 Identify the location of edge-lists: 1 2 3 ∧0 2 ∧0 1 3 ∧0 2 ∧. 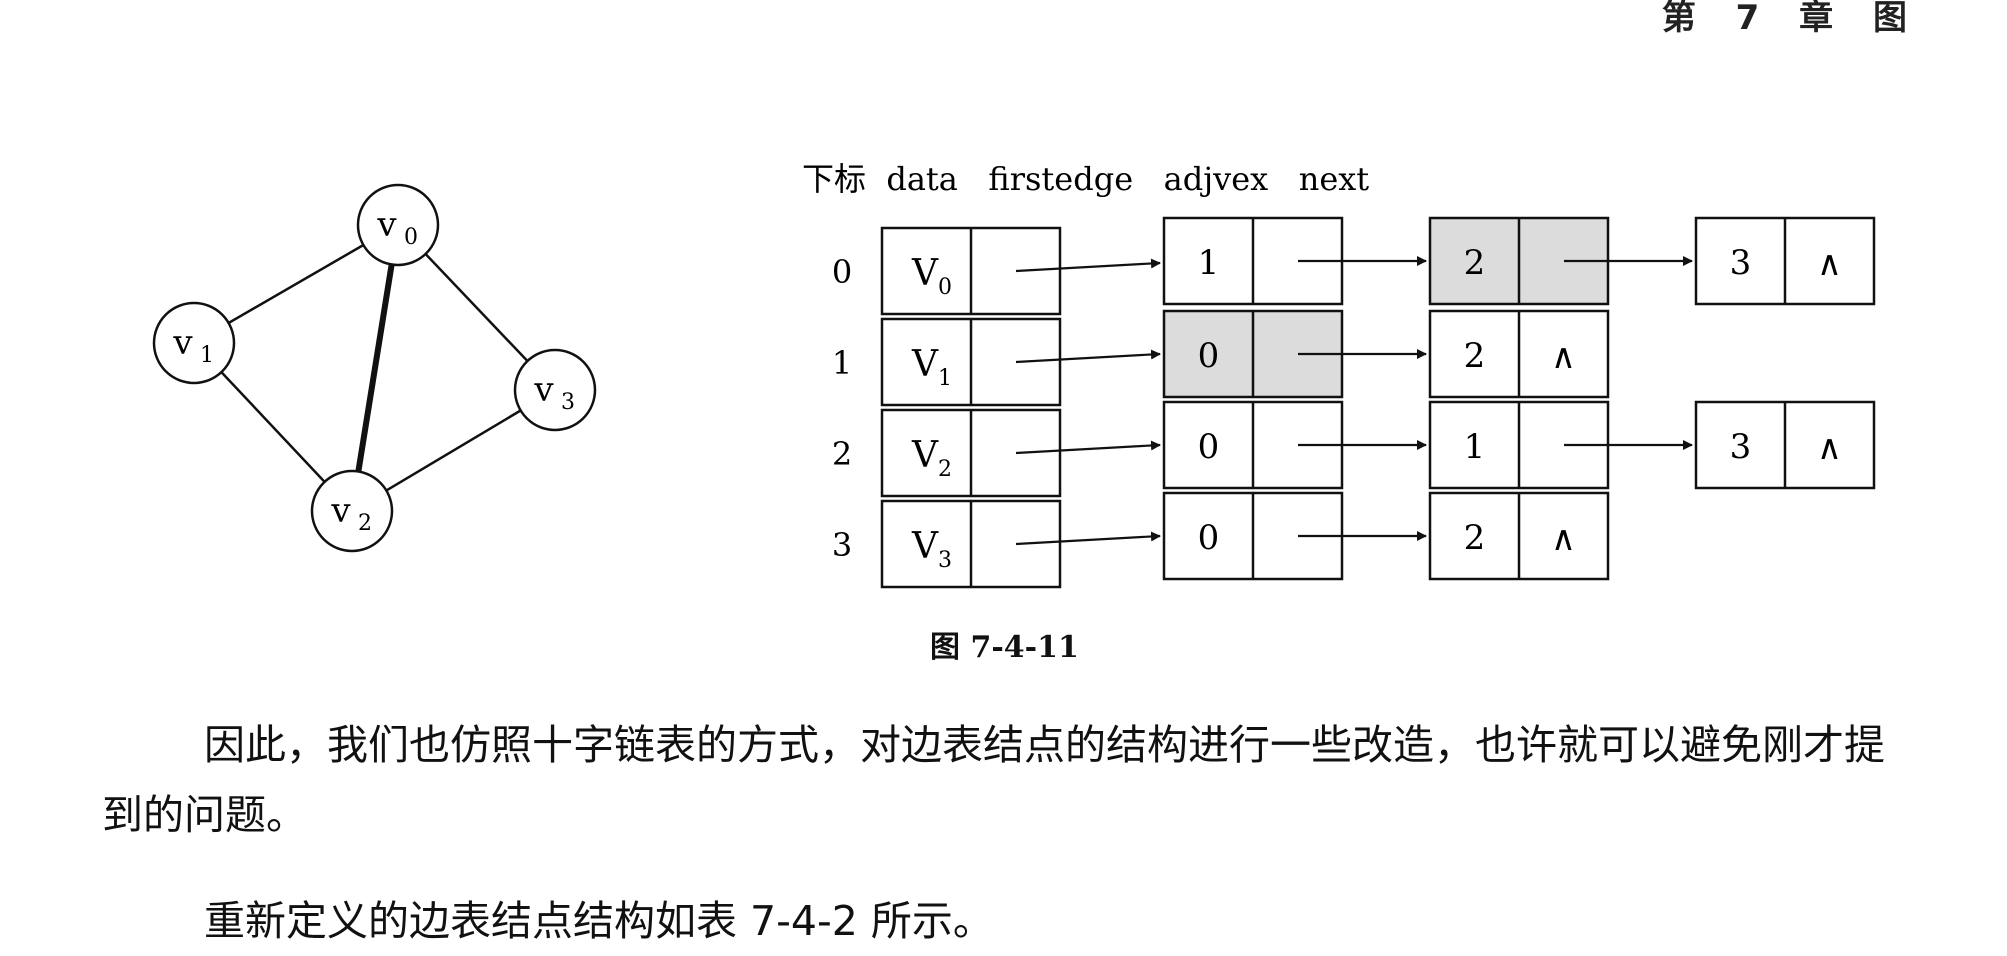
(1519, 398).